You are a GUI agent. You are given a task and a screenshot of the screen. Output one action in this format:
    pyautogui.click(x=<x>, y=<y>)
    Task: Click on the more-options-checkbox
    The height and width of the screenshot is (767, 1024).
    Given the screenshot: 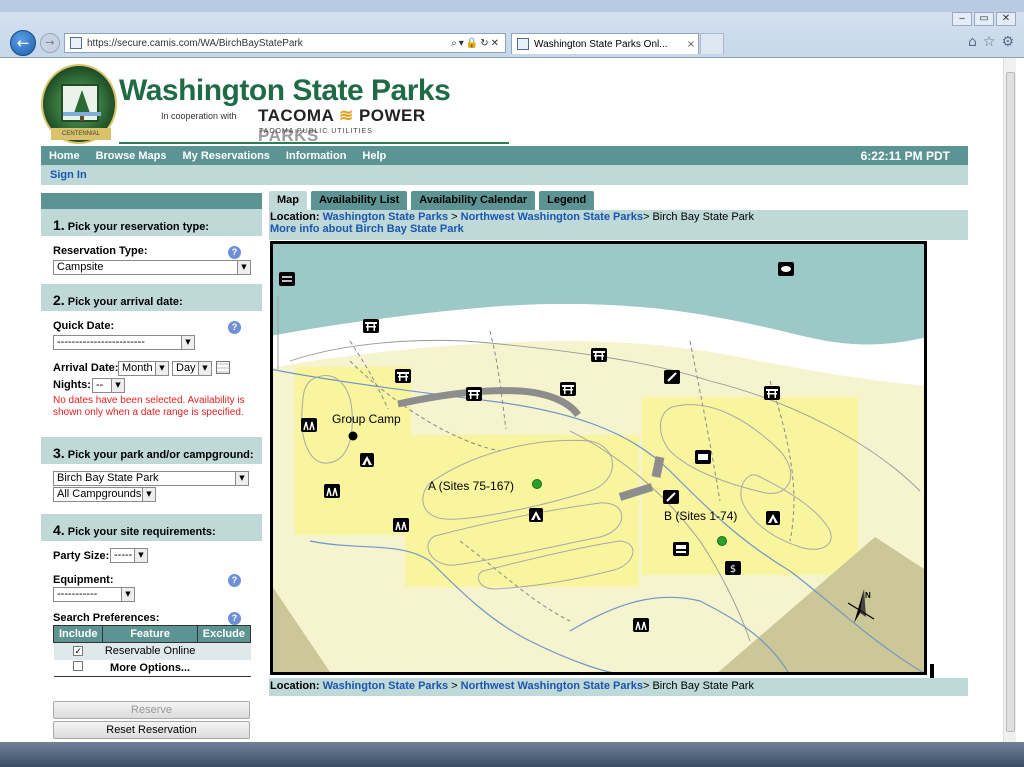 What is the action you would take?
    pyautogui.click(x=78, y=666)
    